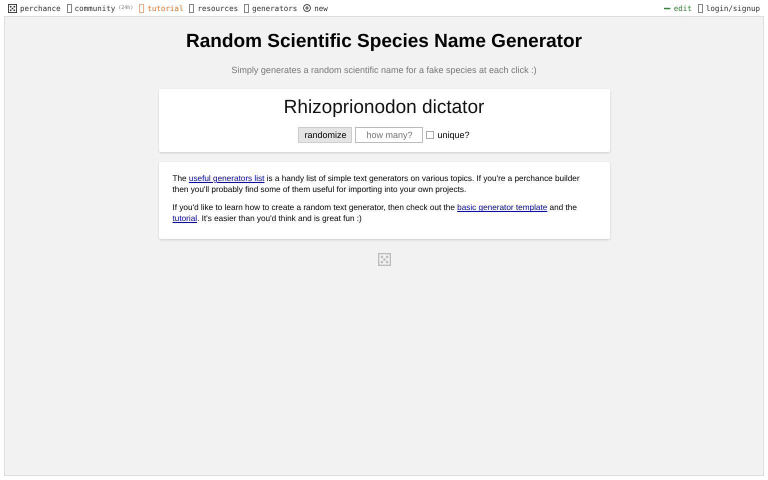 This screenshot has width=768, height=480. Describe the element at coordinates (226, 178) in the screenshot. I see `text-link: useful generators list` at that location.